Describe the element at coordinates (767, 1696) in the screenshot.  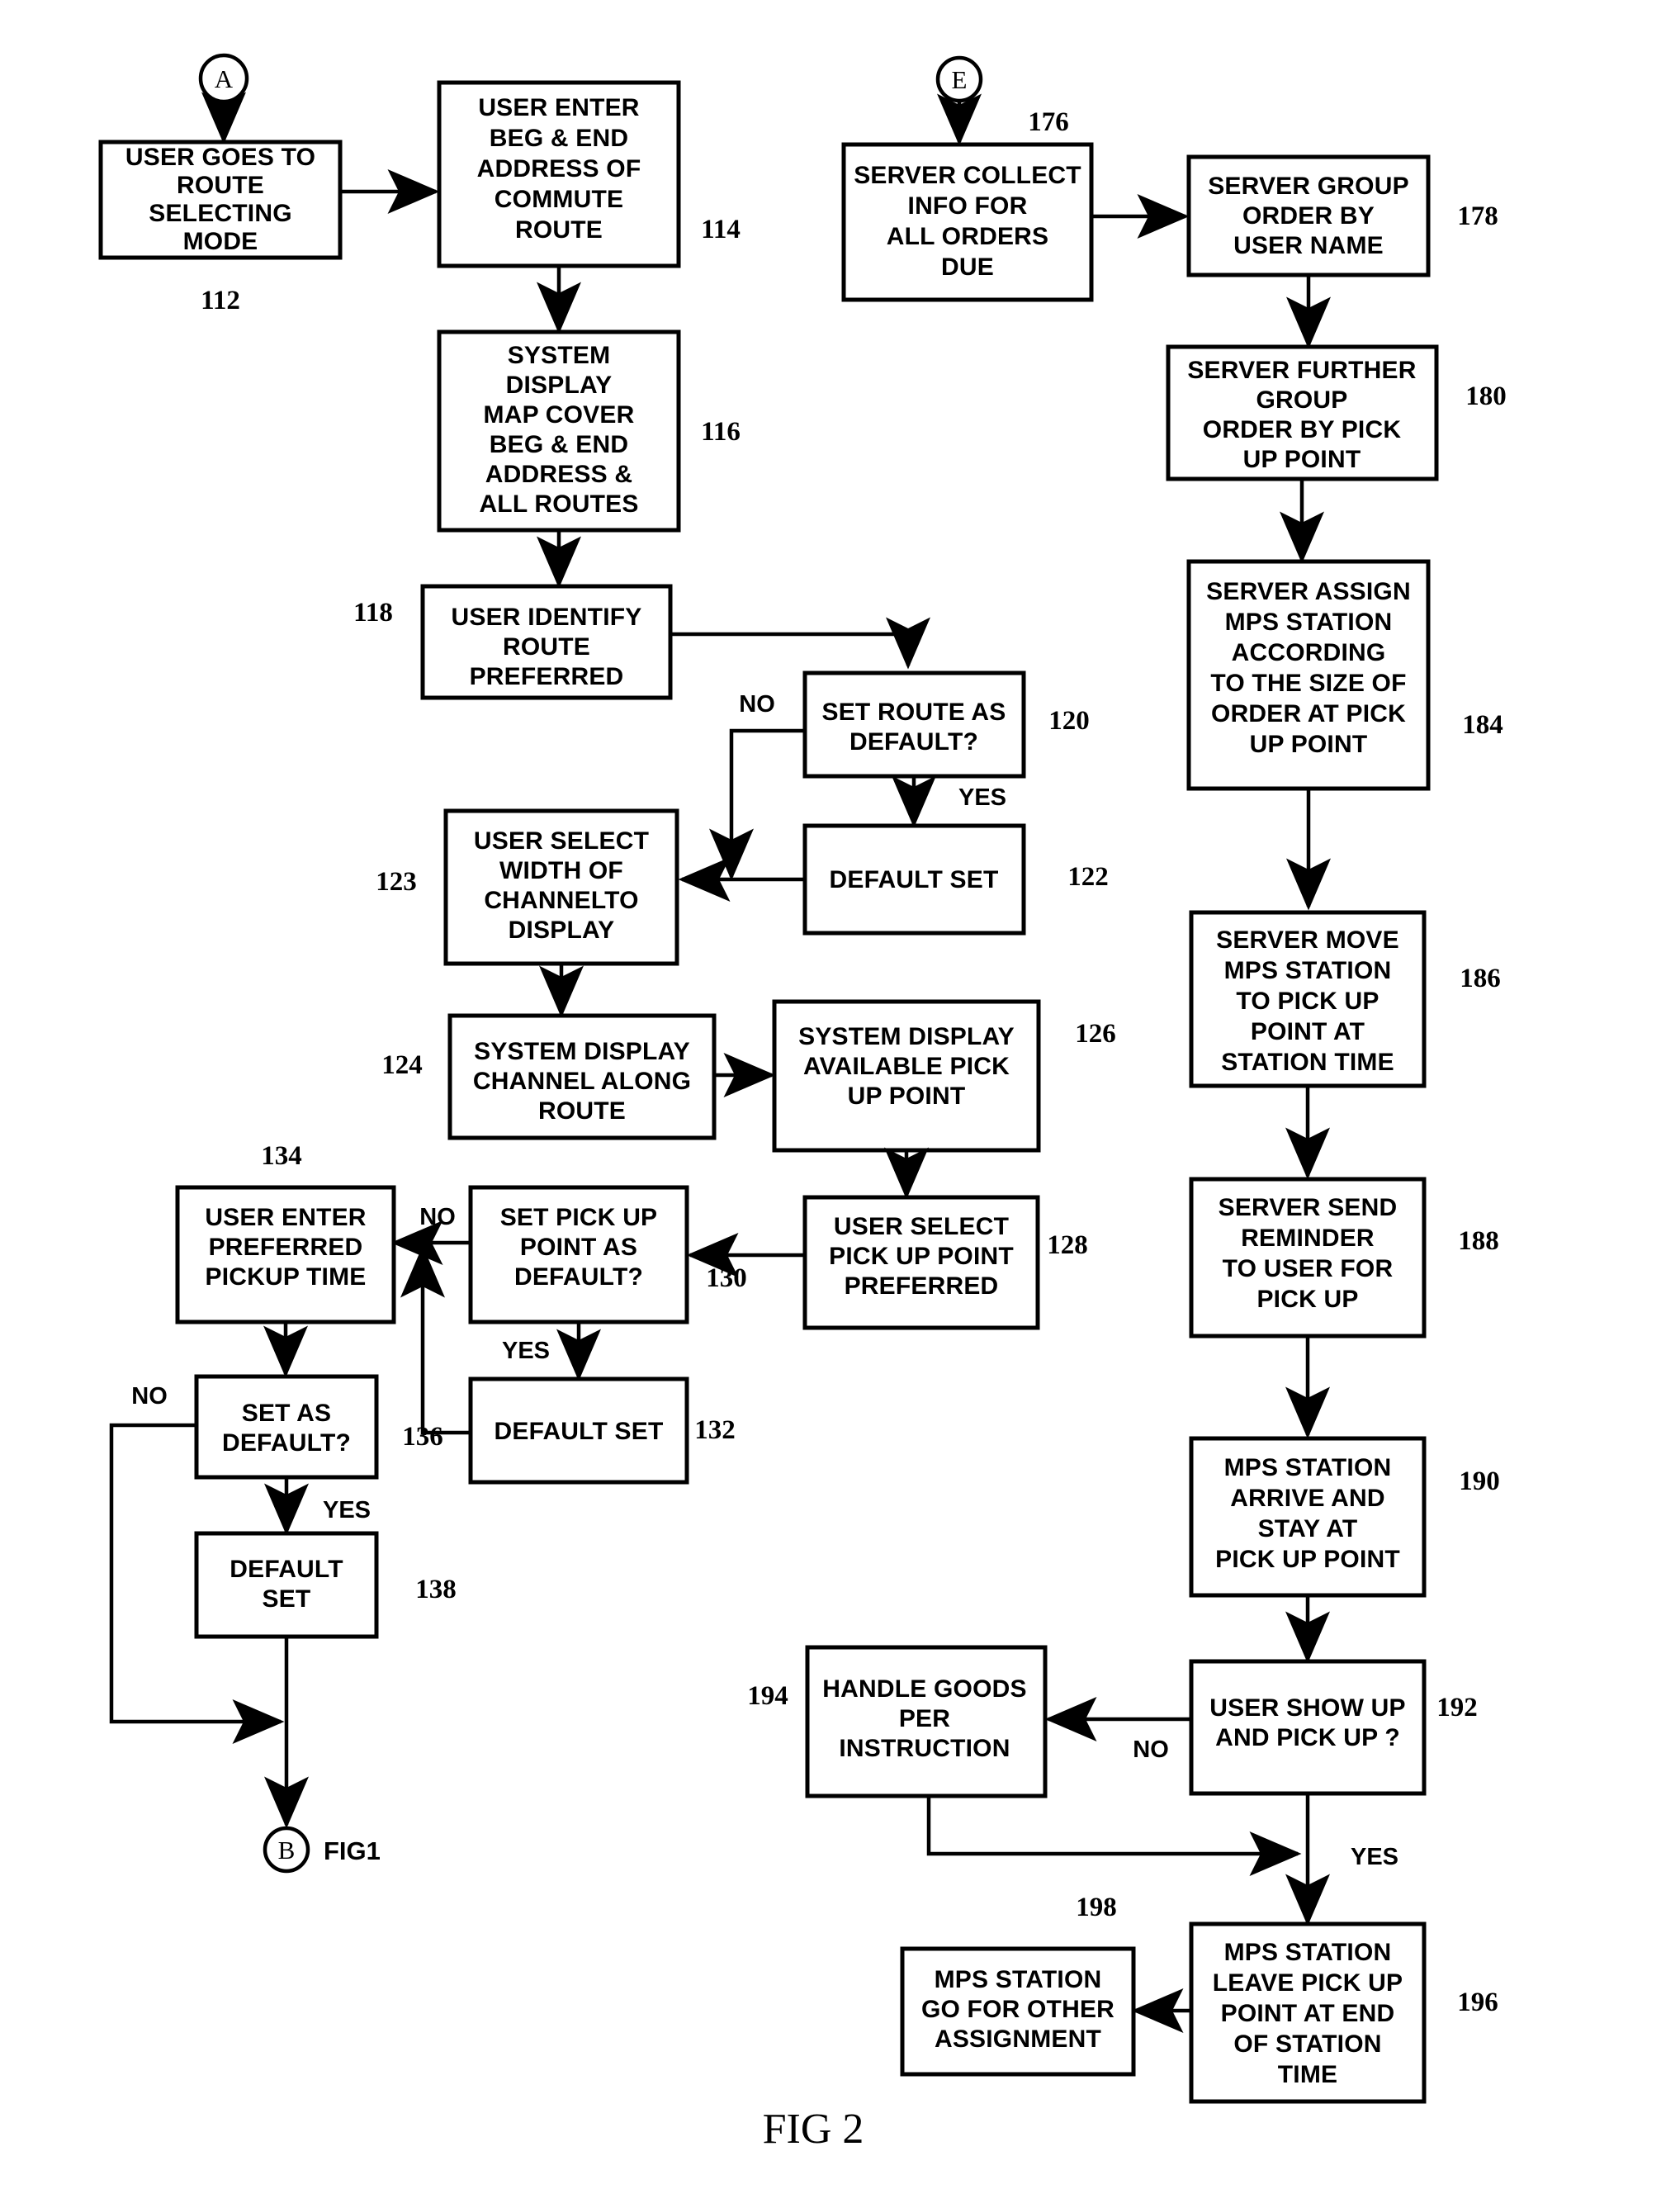
I see `box-194-ref: 194` at that location.